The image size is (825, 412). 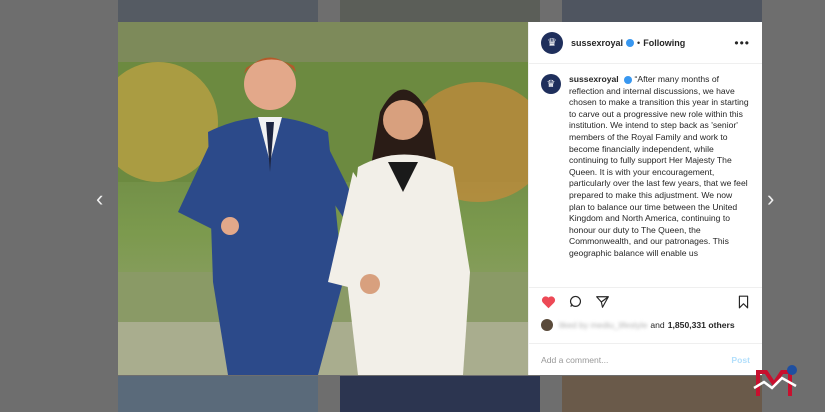 I want to click on action-bar, so click(x=645, y=301).